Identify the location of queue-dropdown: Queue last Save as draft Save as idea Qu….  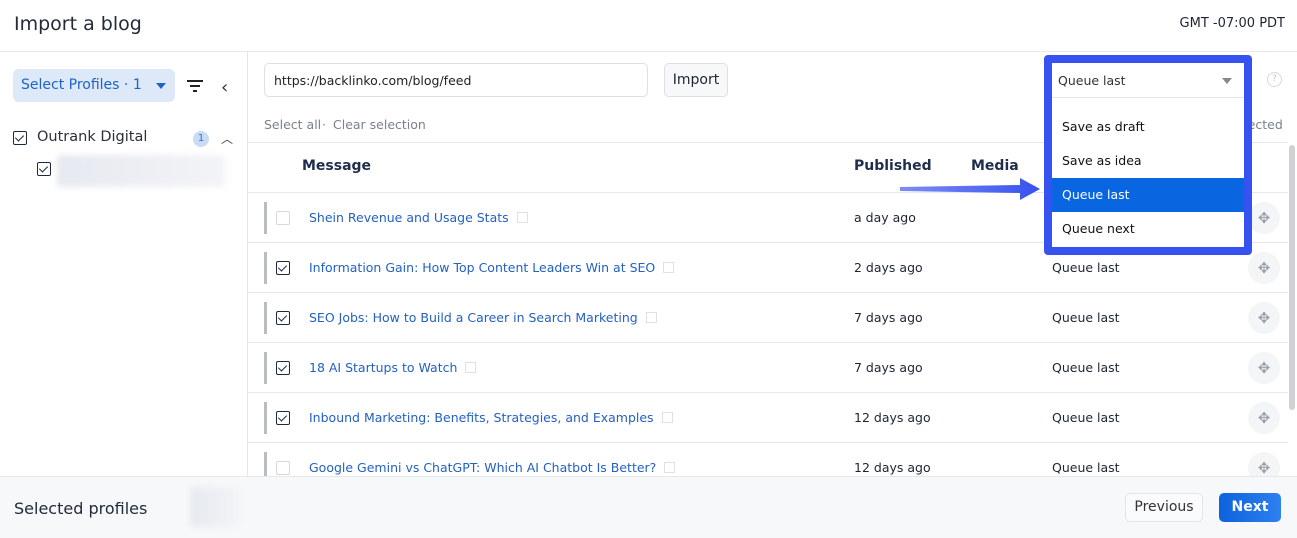
(1148, 155).